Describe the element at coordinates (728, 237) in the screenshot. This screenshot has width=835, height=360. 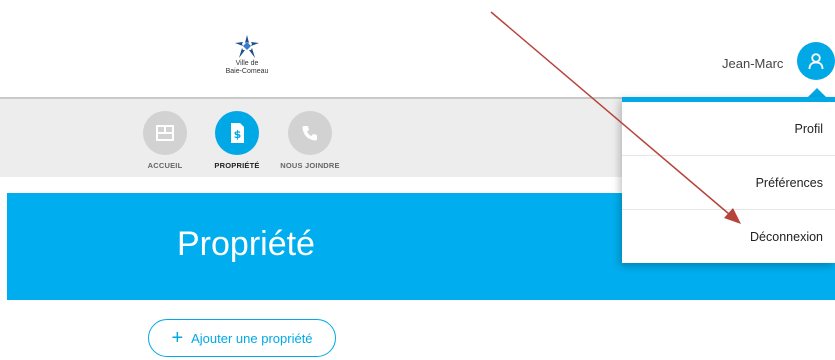
I see `menu-item-deconnexion: Déconnexion` at that location.